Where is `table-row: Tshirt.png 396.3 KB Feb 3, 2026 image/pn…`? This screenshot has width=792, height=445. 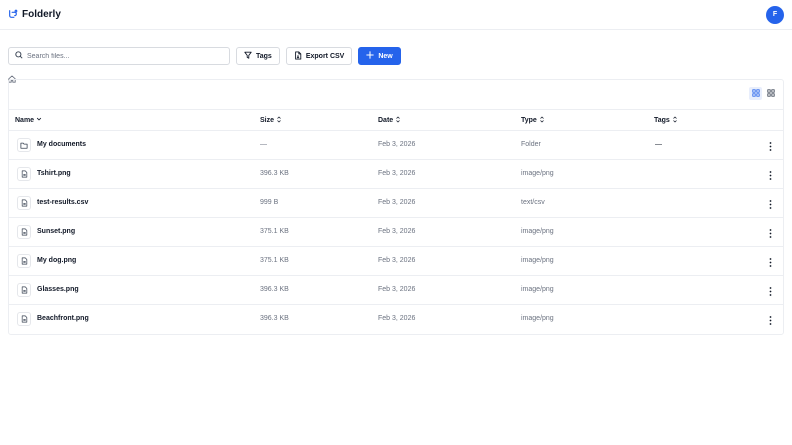 table-row: Tshirt.png 396.3 KB Feb 3, 2026 image/pn… is located at coordinates (396, 174).